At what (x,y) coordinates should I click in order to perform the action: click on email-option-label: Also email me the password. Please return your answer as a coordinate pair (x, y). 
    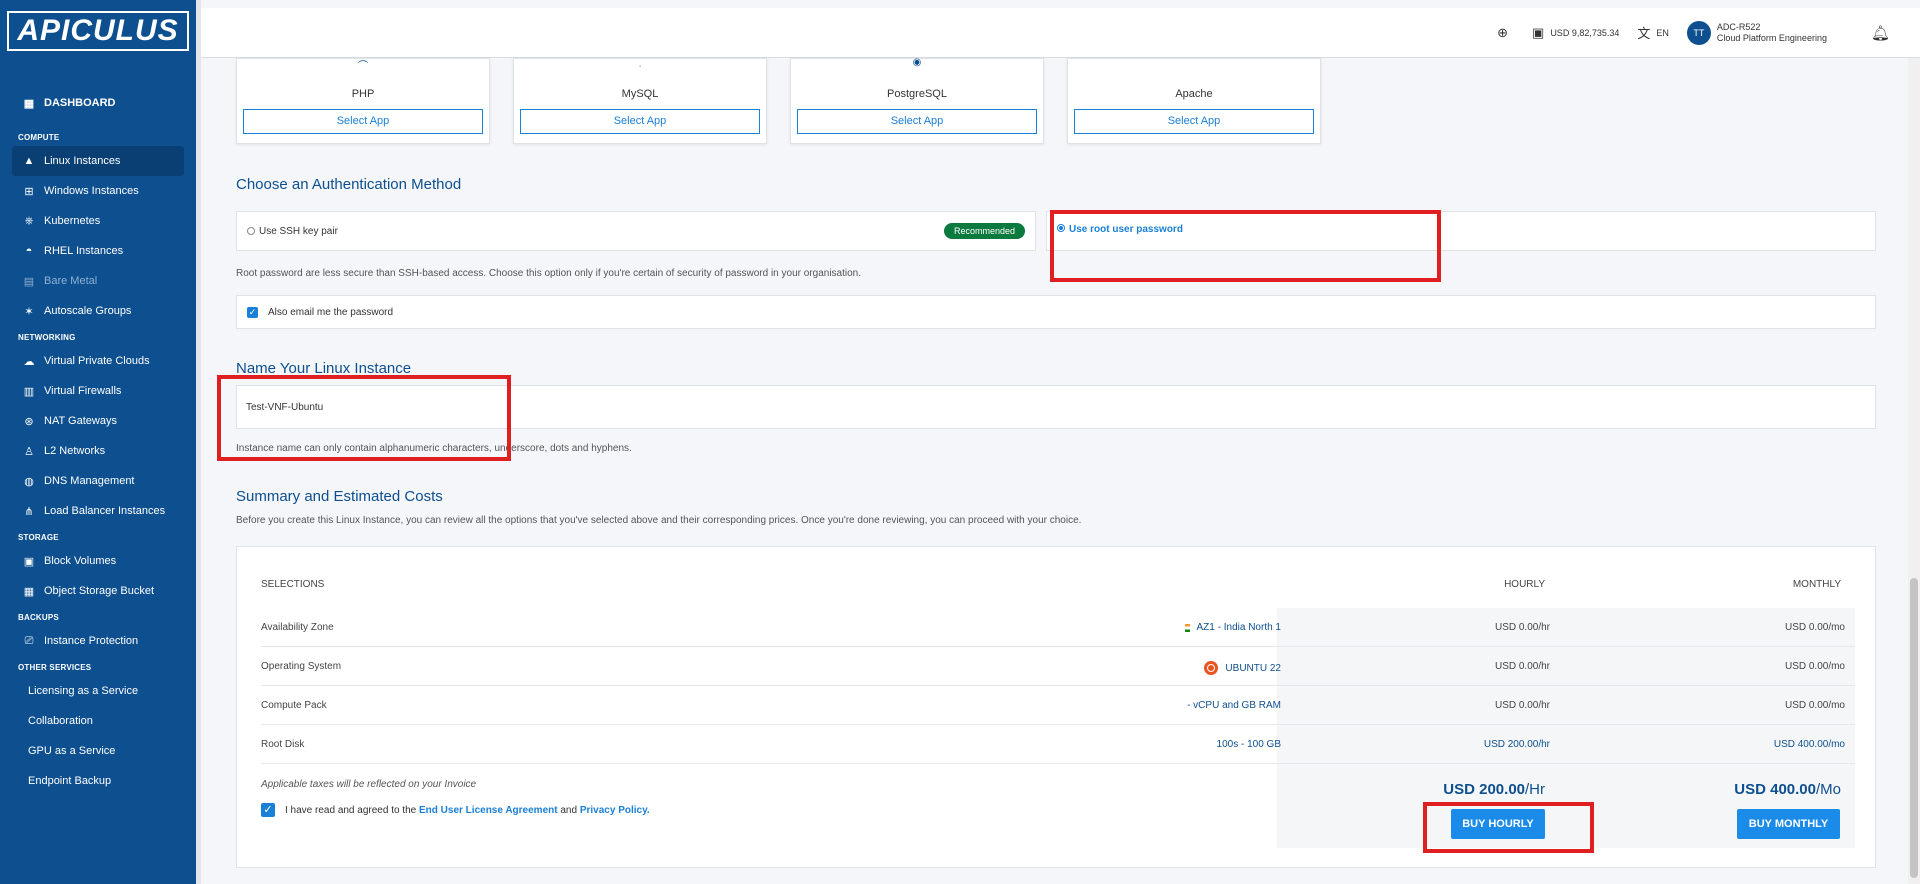
    Looking at the image, I should click on (331, 312).